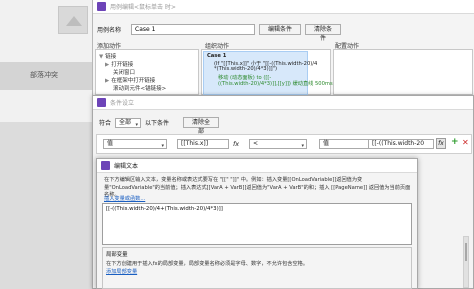  What do you see at coordinates (257, 166) in the screenshot?
I see `edit-text-titlebar: 编辑文本` at bounding box center [257, 166].